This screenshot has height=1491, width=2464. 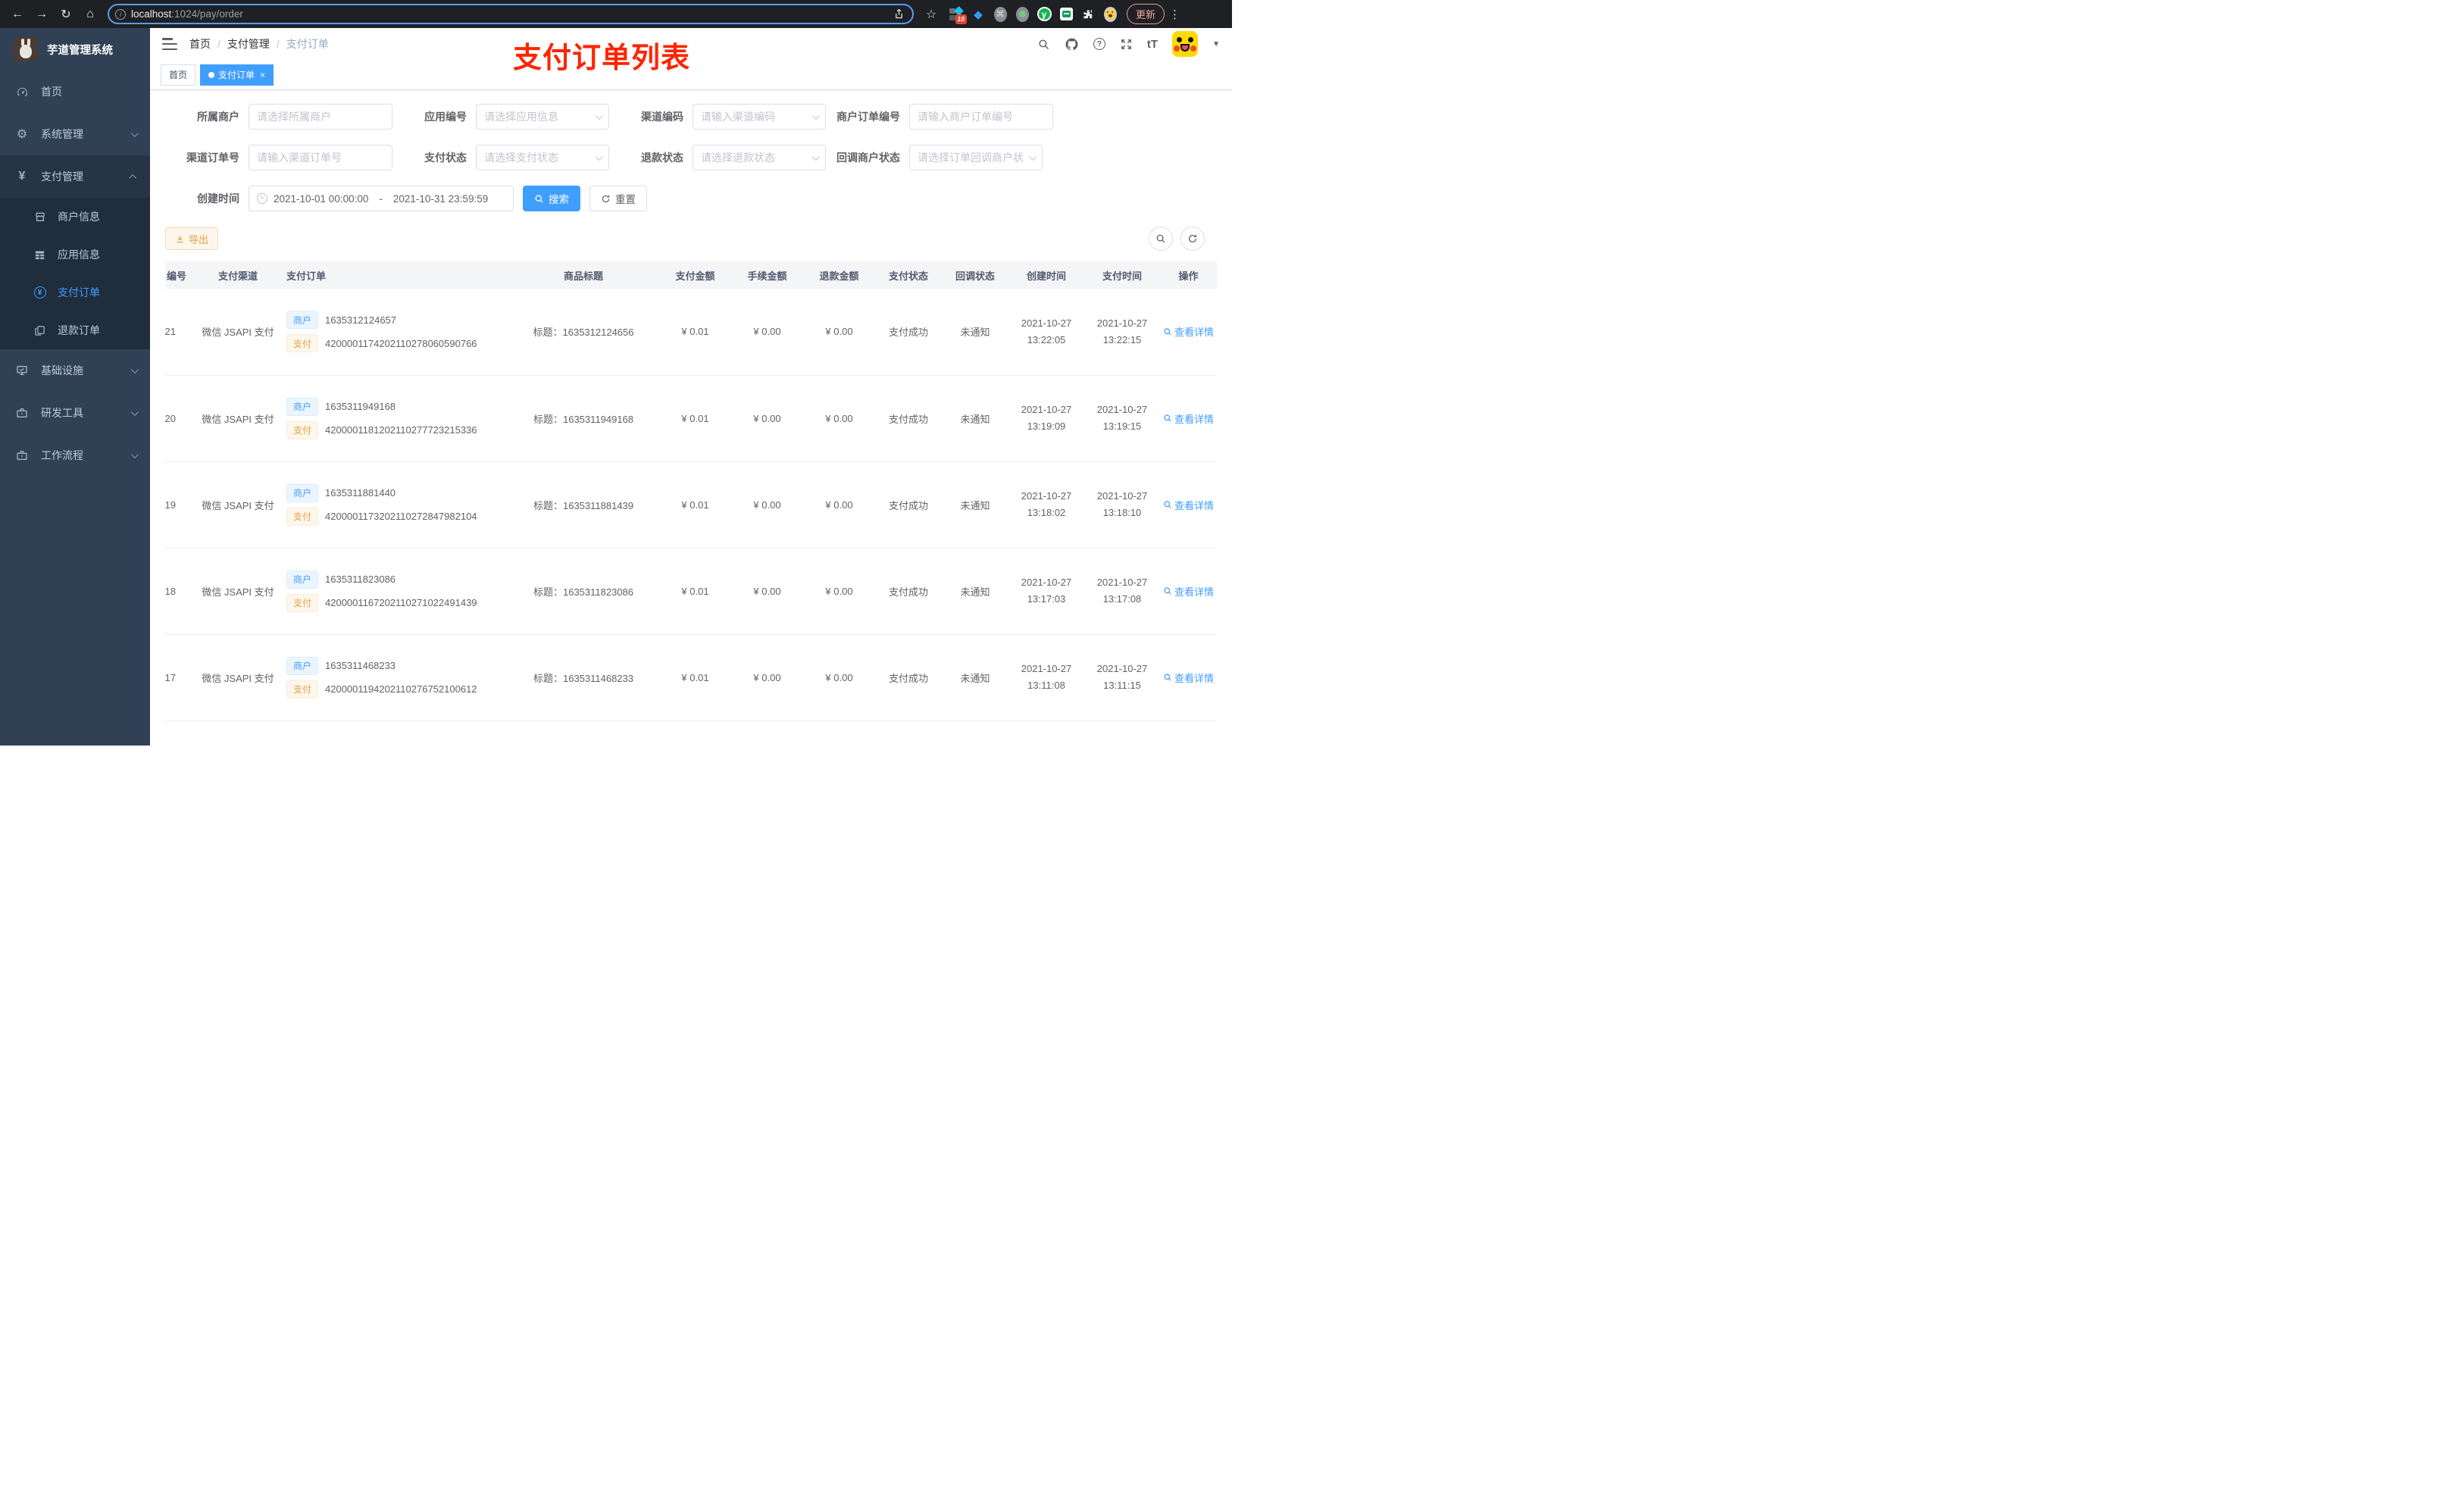 I want to click on gem-extension-icon: ◆, so click(x=978, y=14).